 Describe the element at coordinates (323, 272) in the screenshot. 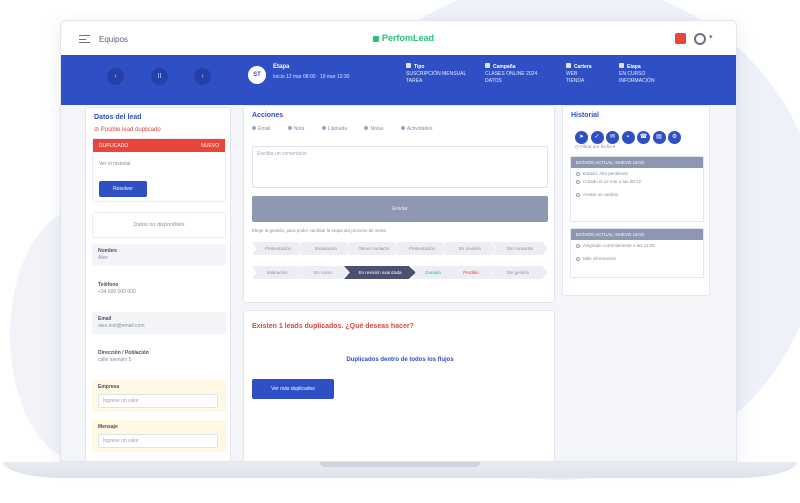

I see `stage-chip: En curso` at that location.